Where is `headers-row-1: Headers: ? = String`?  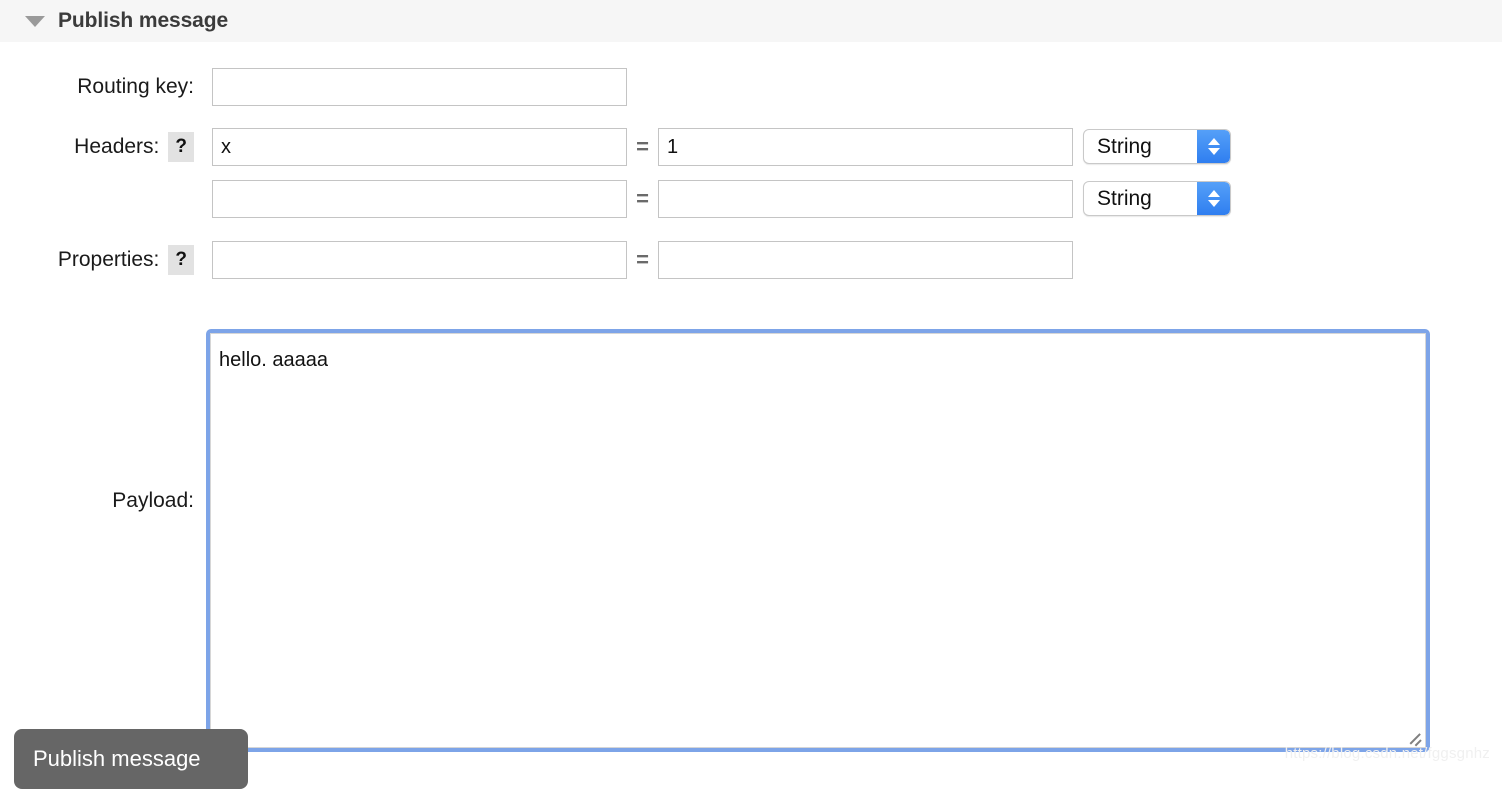
headers-row-1: Headers: ? = String is located at coordinates (751, 147).